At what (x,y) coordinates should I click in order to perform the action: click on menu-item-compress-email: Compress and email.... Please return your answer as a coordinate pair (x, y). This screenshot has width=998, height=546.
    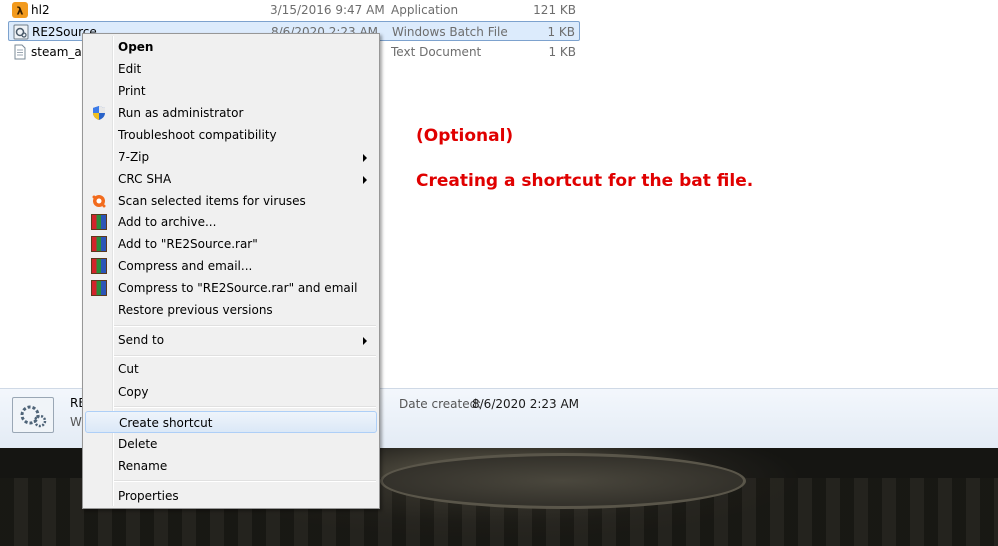
    Looking at the image, I should click on (231, 266).